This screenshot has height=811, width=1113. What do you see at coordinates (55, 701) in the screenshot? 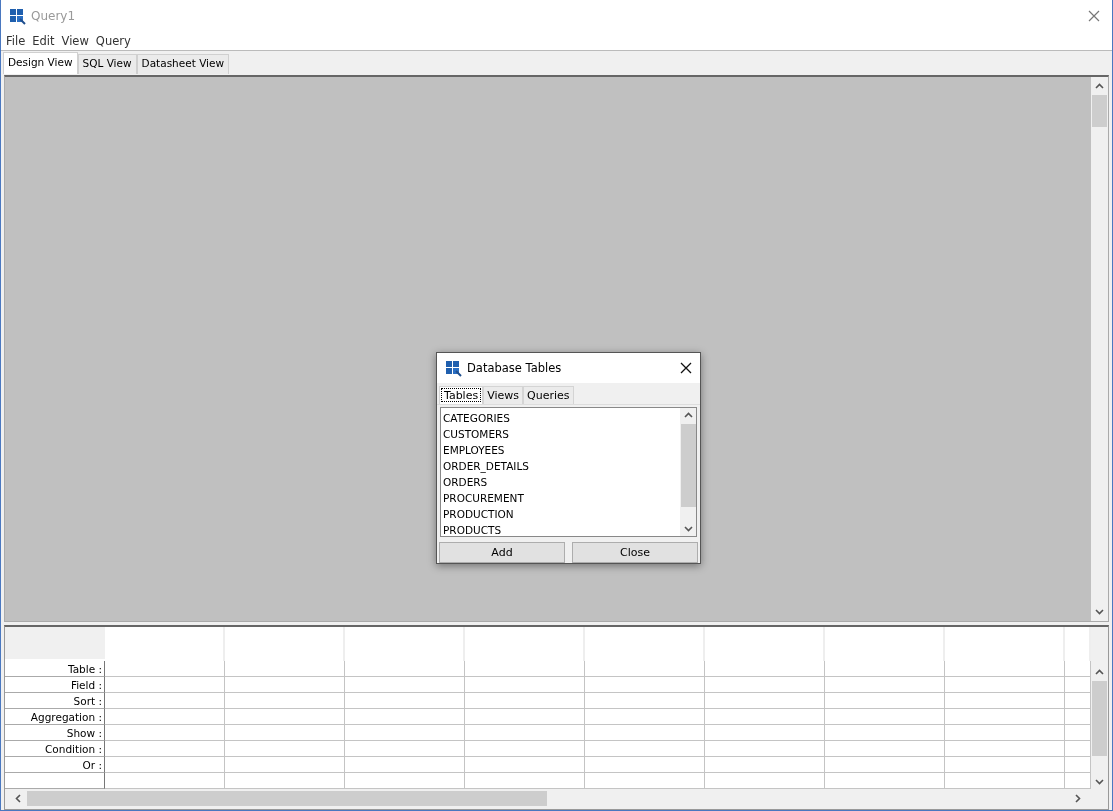
I see `row-label: Sort :` at bounding box center [55, 701].